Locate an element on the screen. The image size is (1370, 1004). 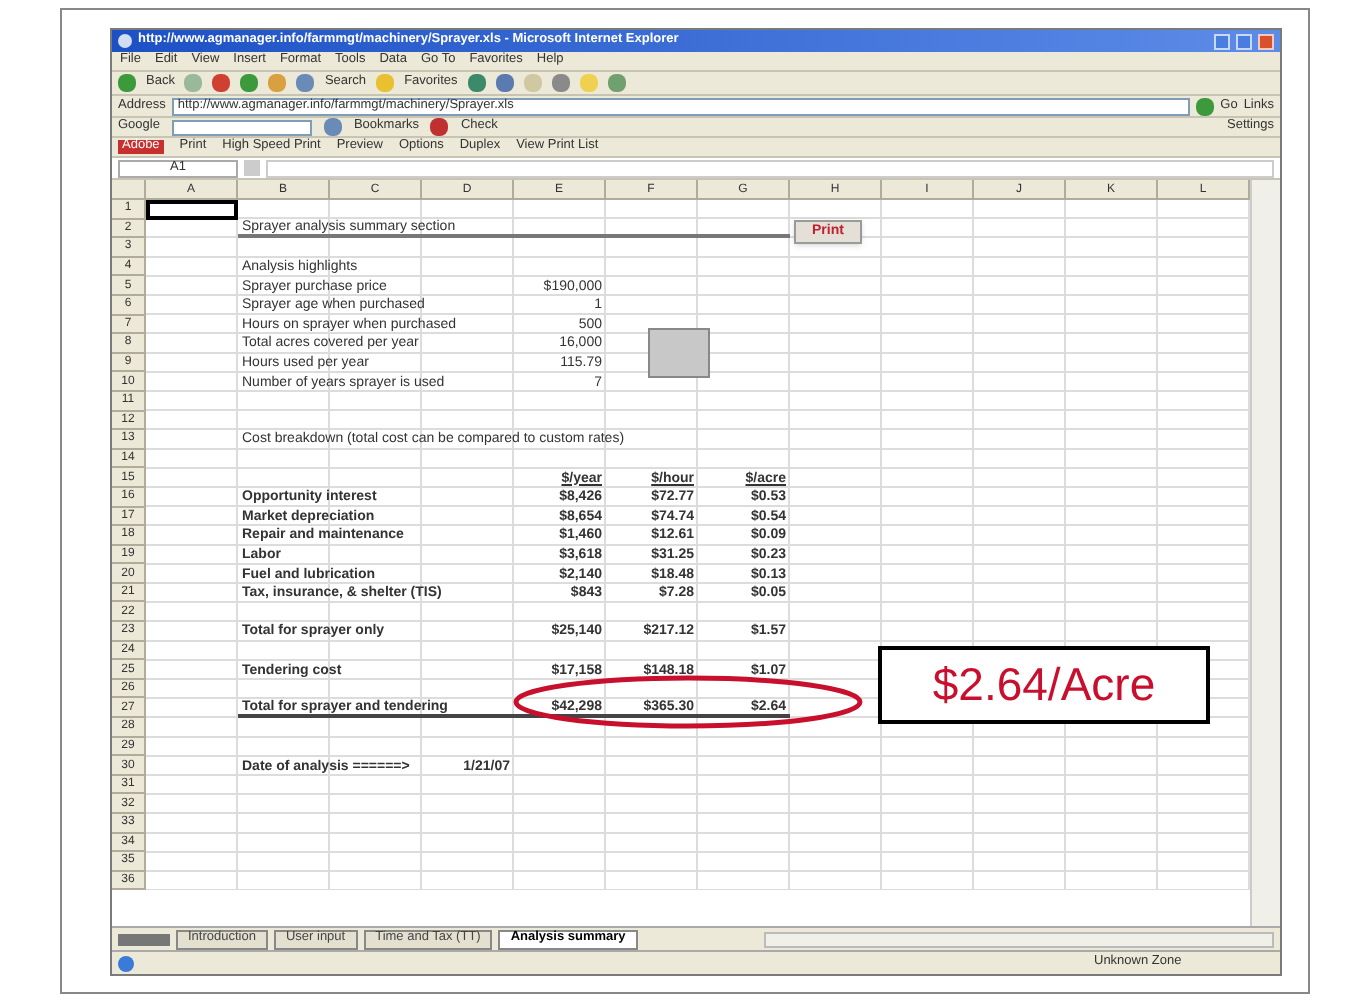
active-cell is located at coordinates (192, 210).